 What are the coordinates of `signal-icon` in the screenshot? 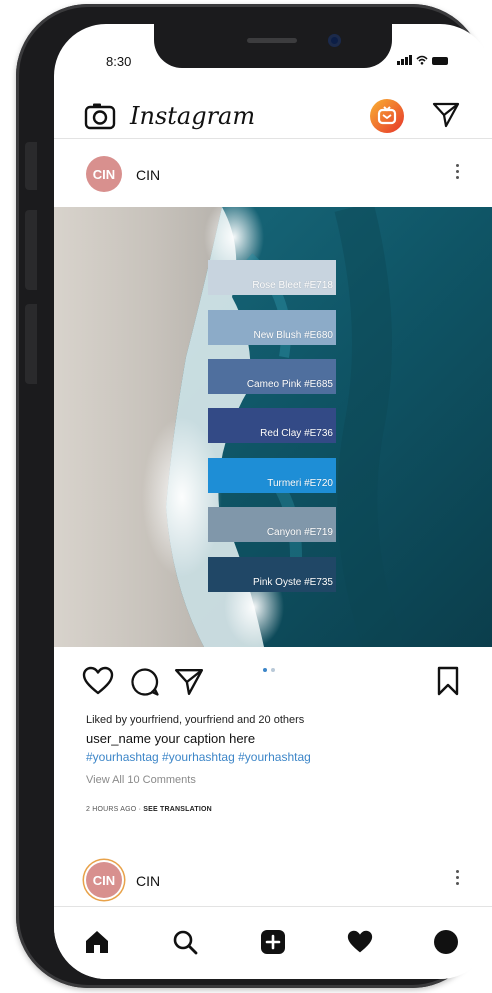 It's located at (404, 60).